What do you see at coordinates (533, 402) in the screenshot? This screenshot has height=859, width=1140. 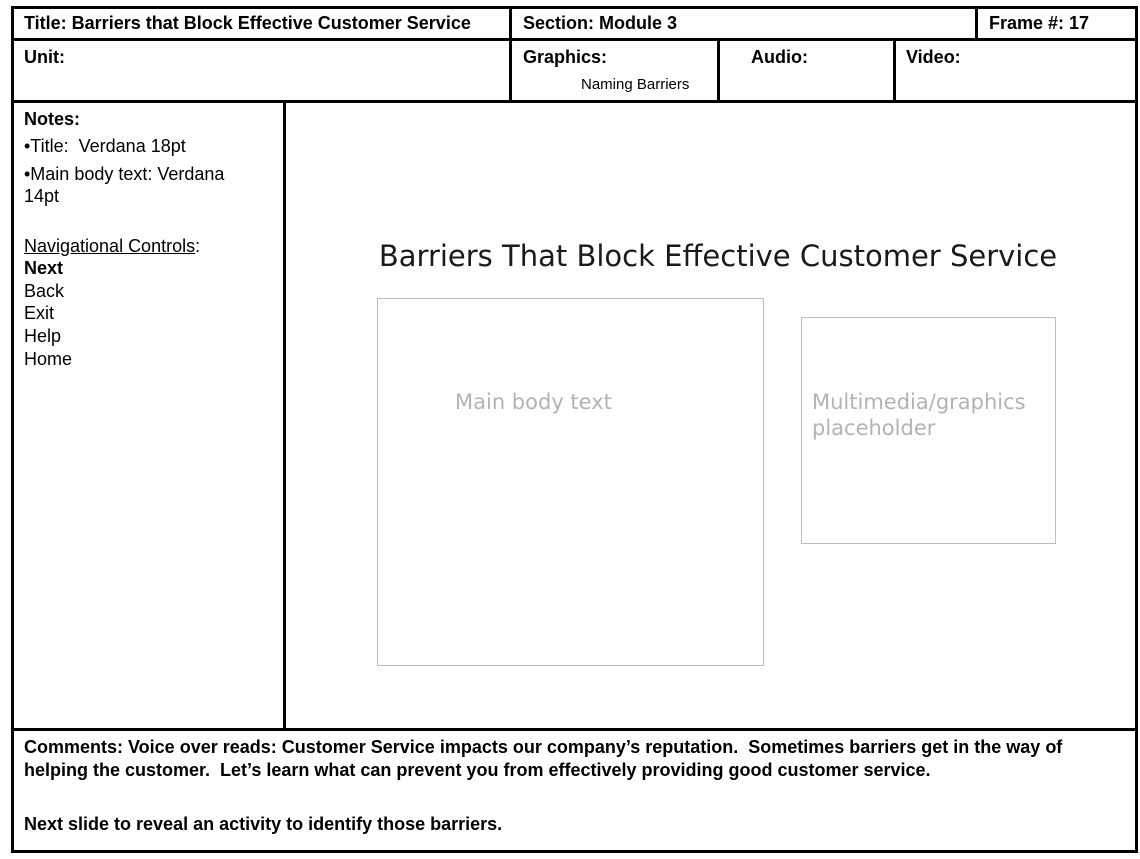 I see `main-body-placeholder-text: Main body text` at bounding box center [533, 402].